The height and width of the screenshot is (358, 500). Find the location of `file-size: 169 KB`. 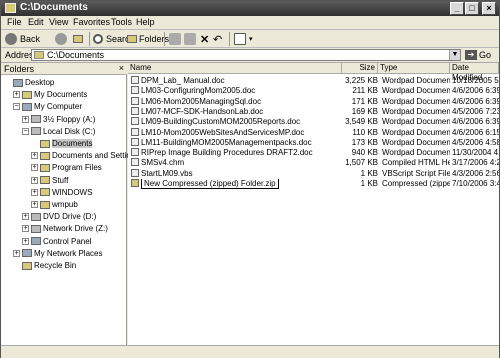

file-size: 169 KB is located at coordinates (364, 111).